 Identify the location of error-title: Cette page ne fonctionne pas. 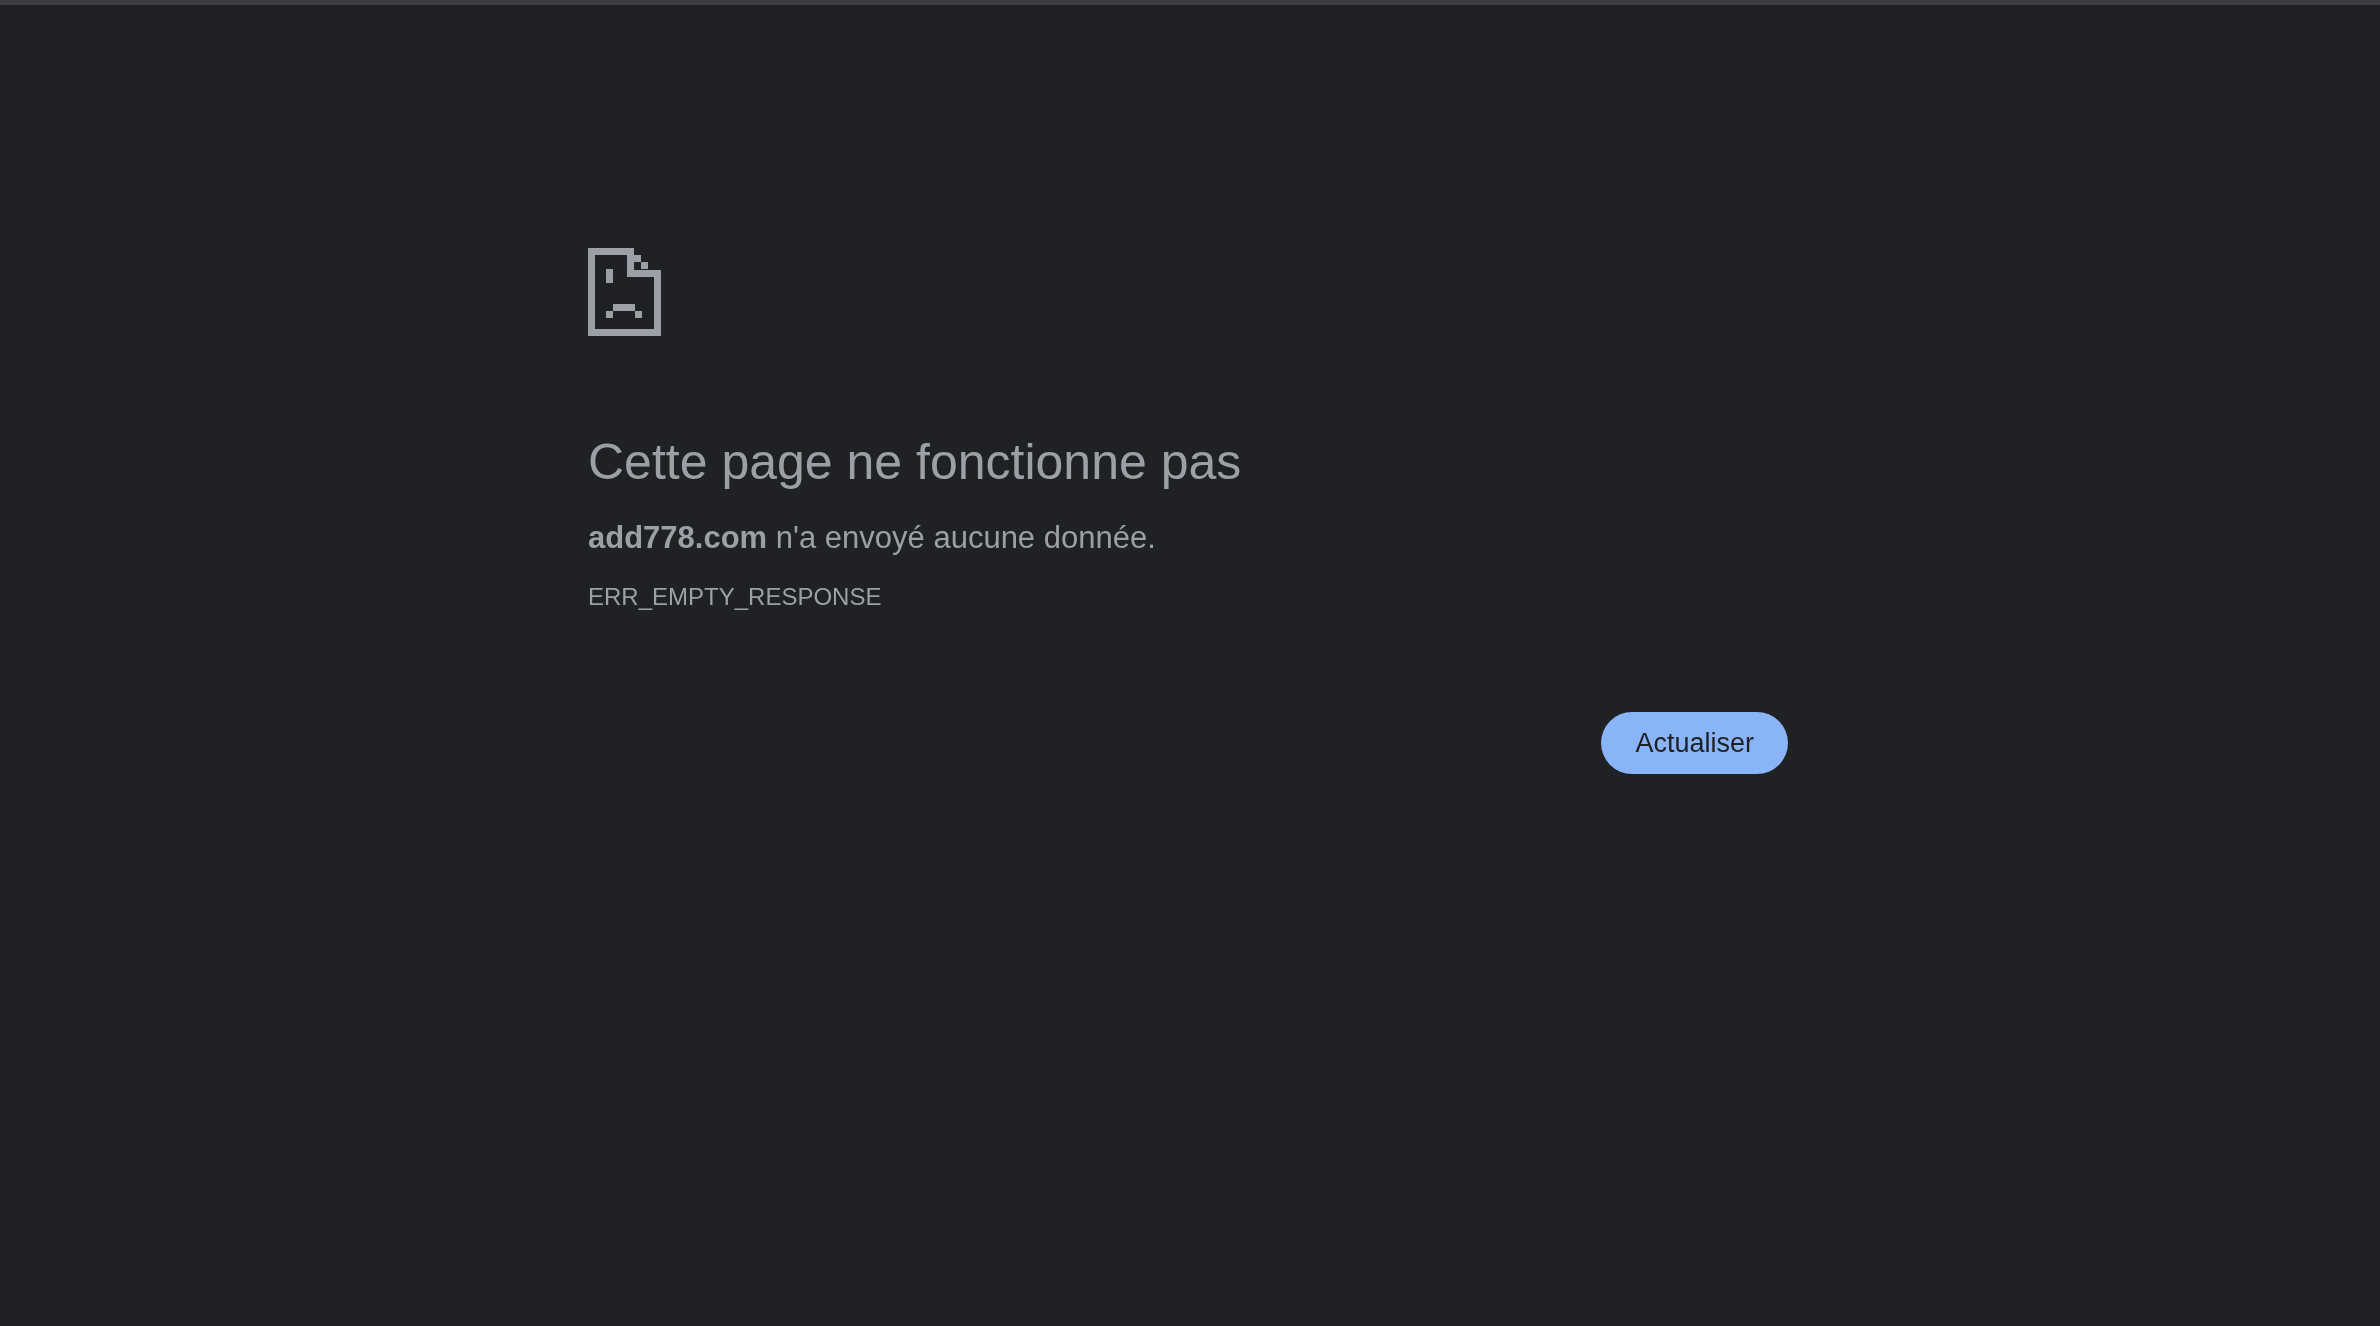
(915, 462).